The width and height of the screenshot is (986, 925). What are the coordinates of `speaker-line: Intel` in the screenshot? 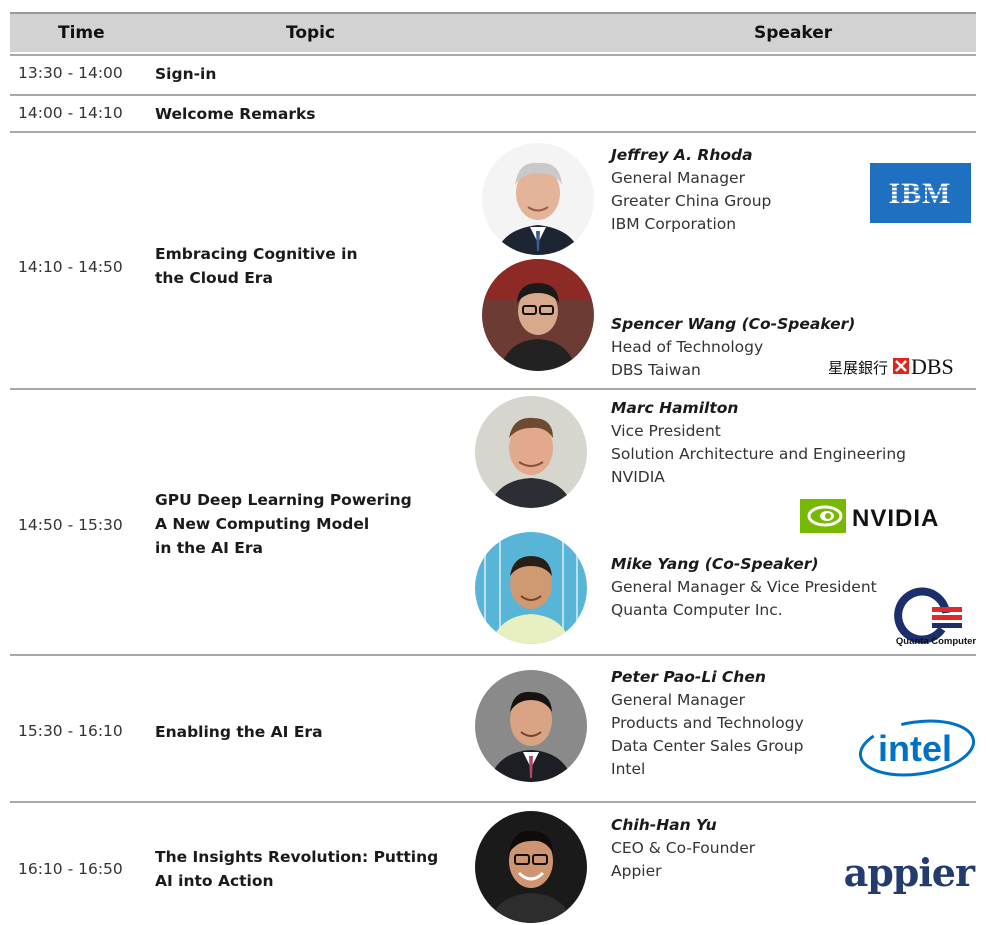 It's located at (628, 769).